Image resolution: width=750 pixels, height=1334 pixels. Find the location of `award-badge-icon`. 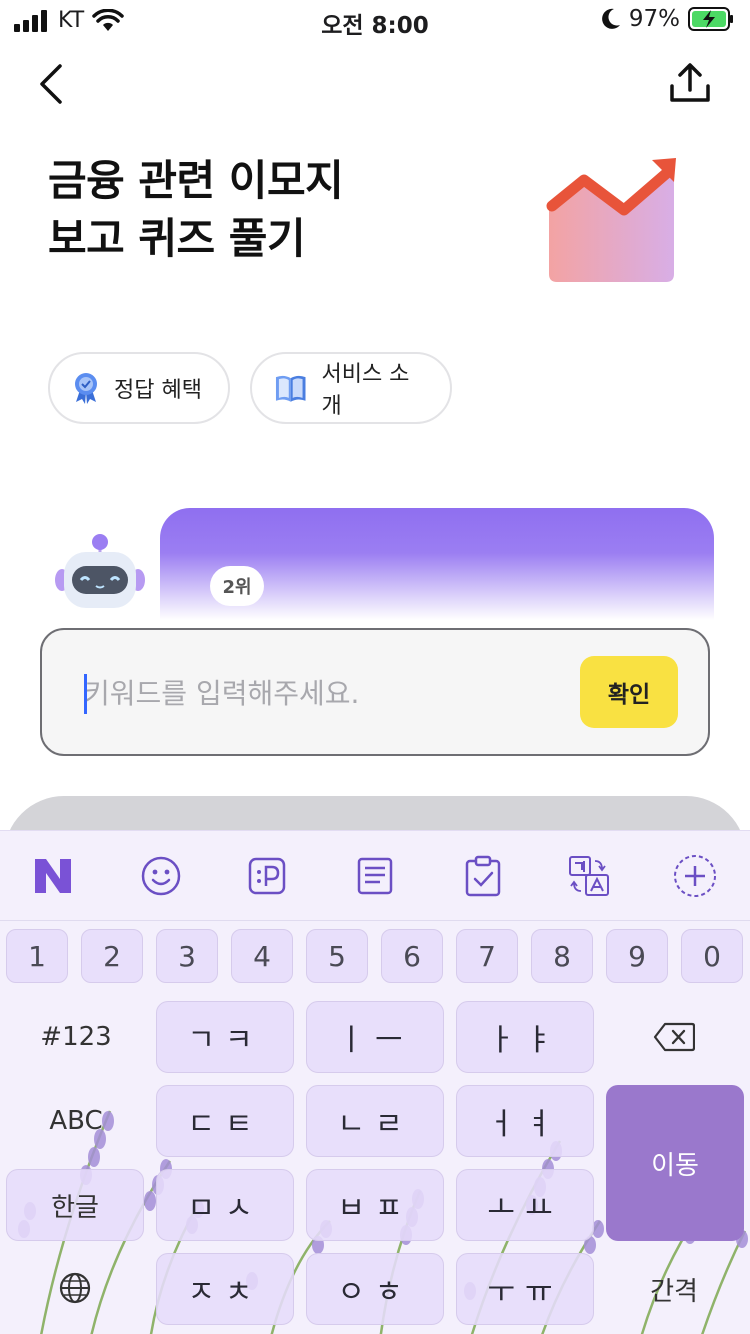

award-badge-icon is located at coordinates (86, 388).